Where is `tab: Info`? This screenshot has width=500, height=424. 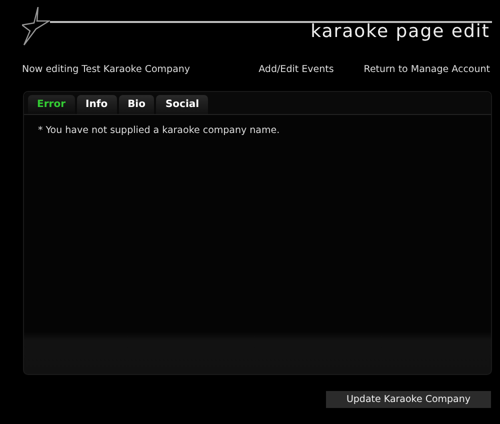 tab: Info is located at coordinates (96, 104).